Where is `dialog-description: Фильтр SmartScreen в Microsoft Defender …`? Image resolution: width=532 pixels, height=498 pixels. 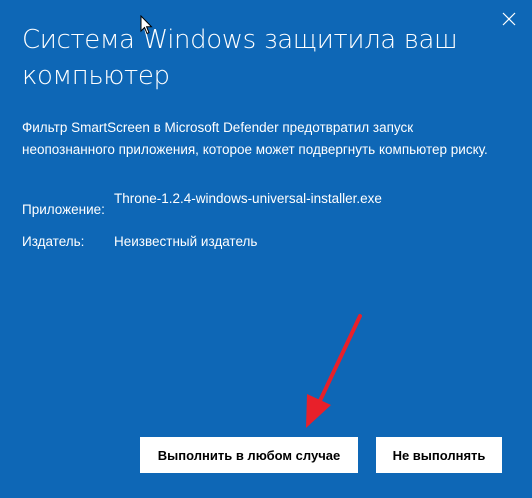
dialog-description: Фильтр SmartScreen в Microsoft Defender … is located at coordinates (255, 138).